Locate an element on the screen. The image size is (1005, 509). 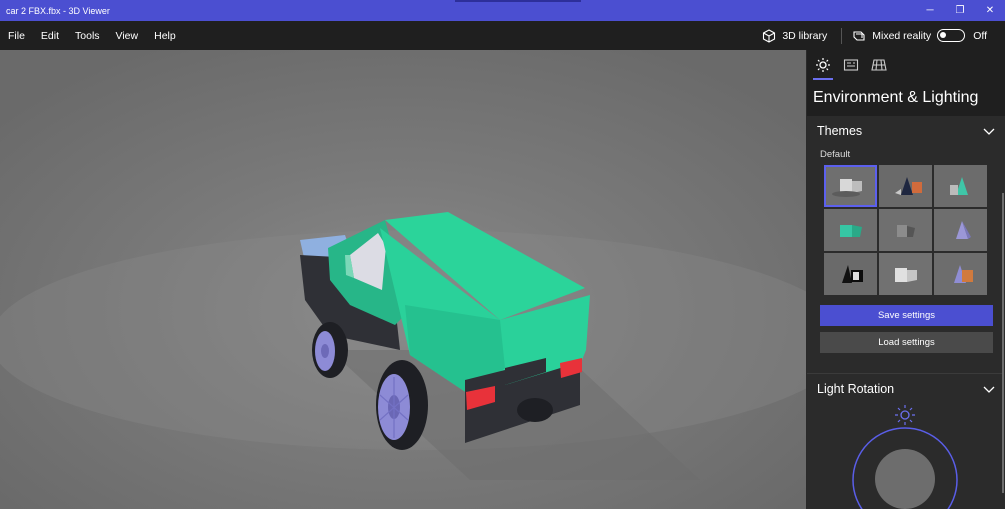
3d-library-button: 3D library is located at coordinates (801, 35).